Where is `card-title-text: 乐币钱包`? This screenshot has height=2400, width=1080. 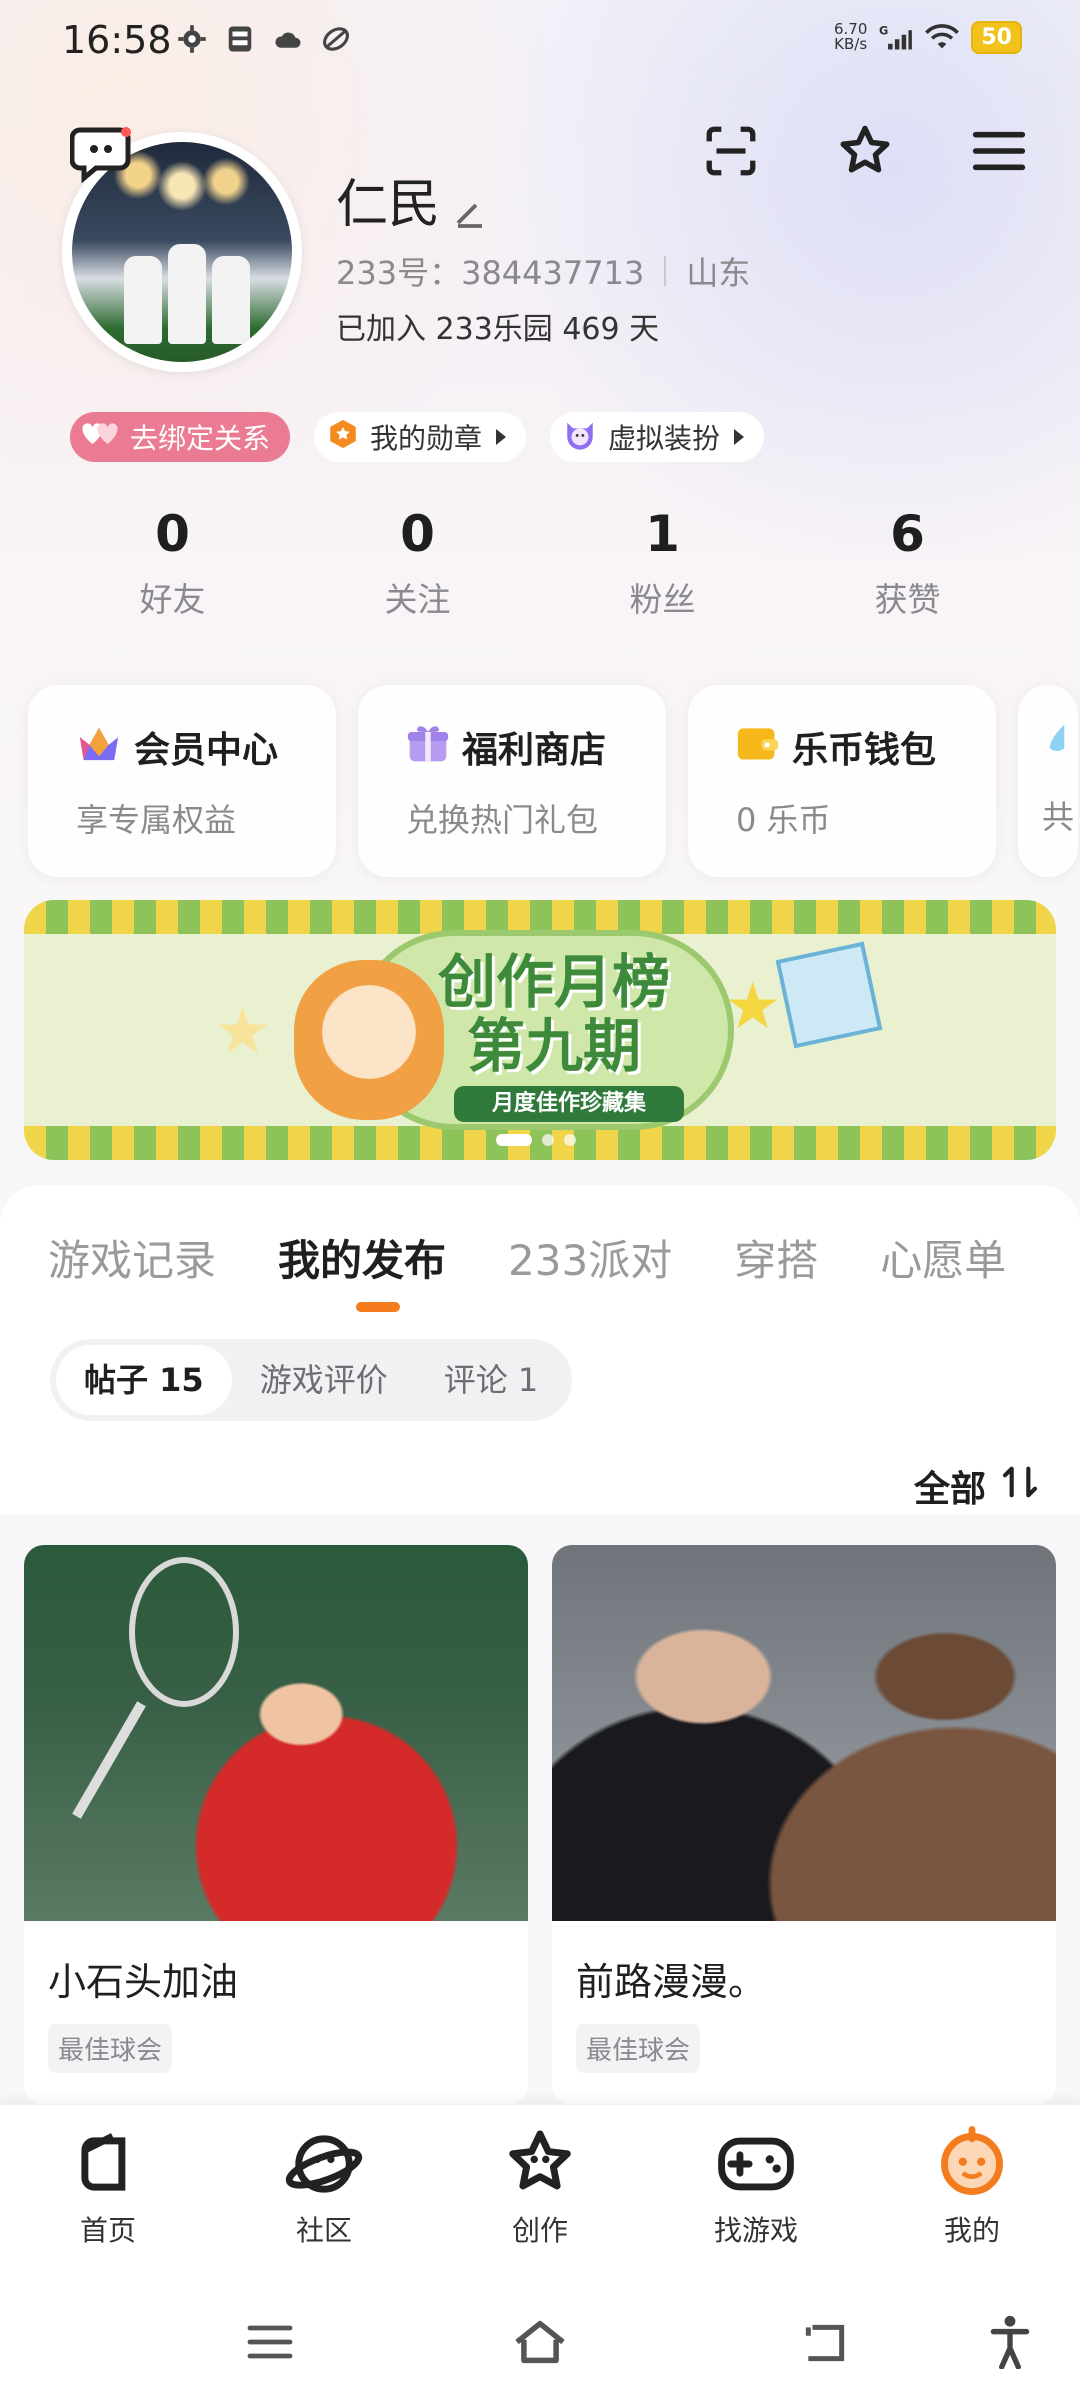
card-title-text: 乐币钱包 is located at coordinates (864, 750).